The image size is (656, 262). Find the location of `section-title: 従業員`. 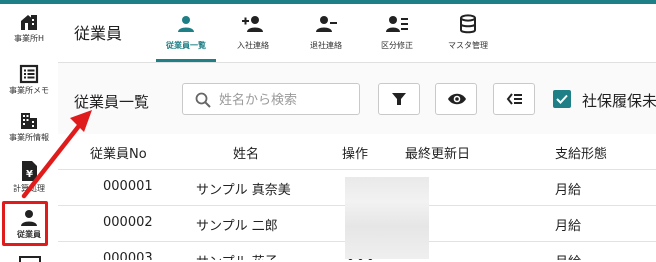

section-title: 従業員 is located at coordinates (98, 33).